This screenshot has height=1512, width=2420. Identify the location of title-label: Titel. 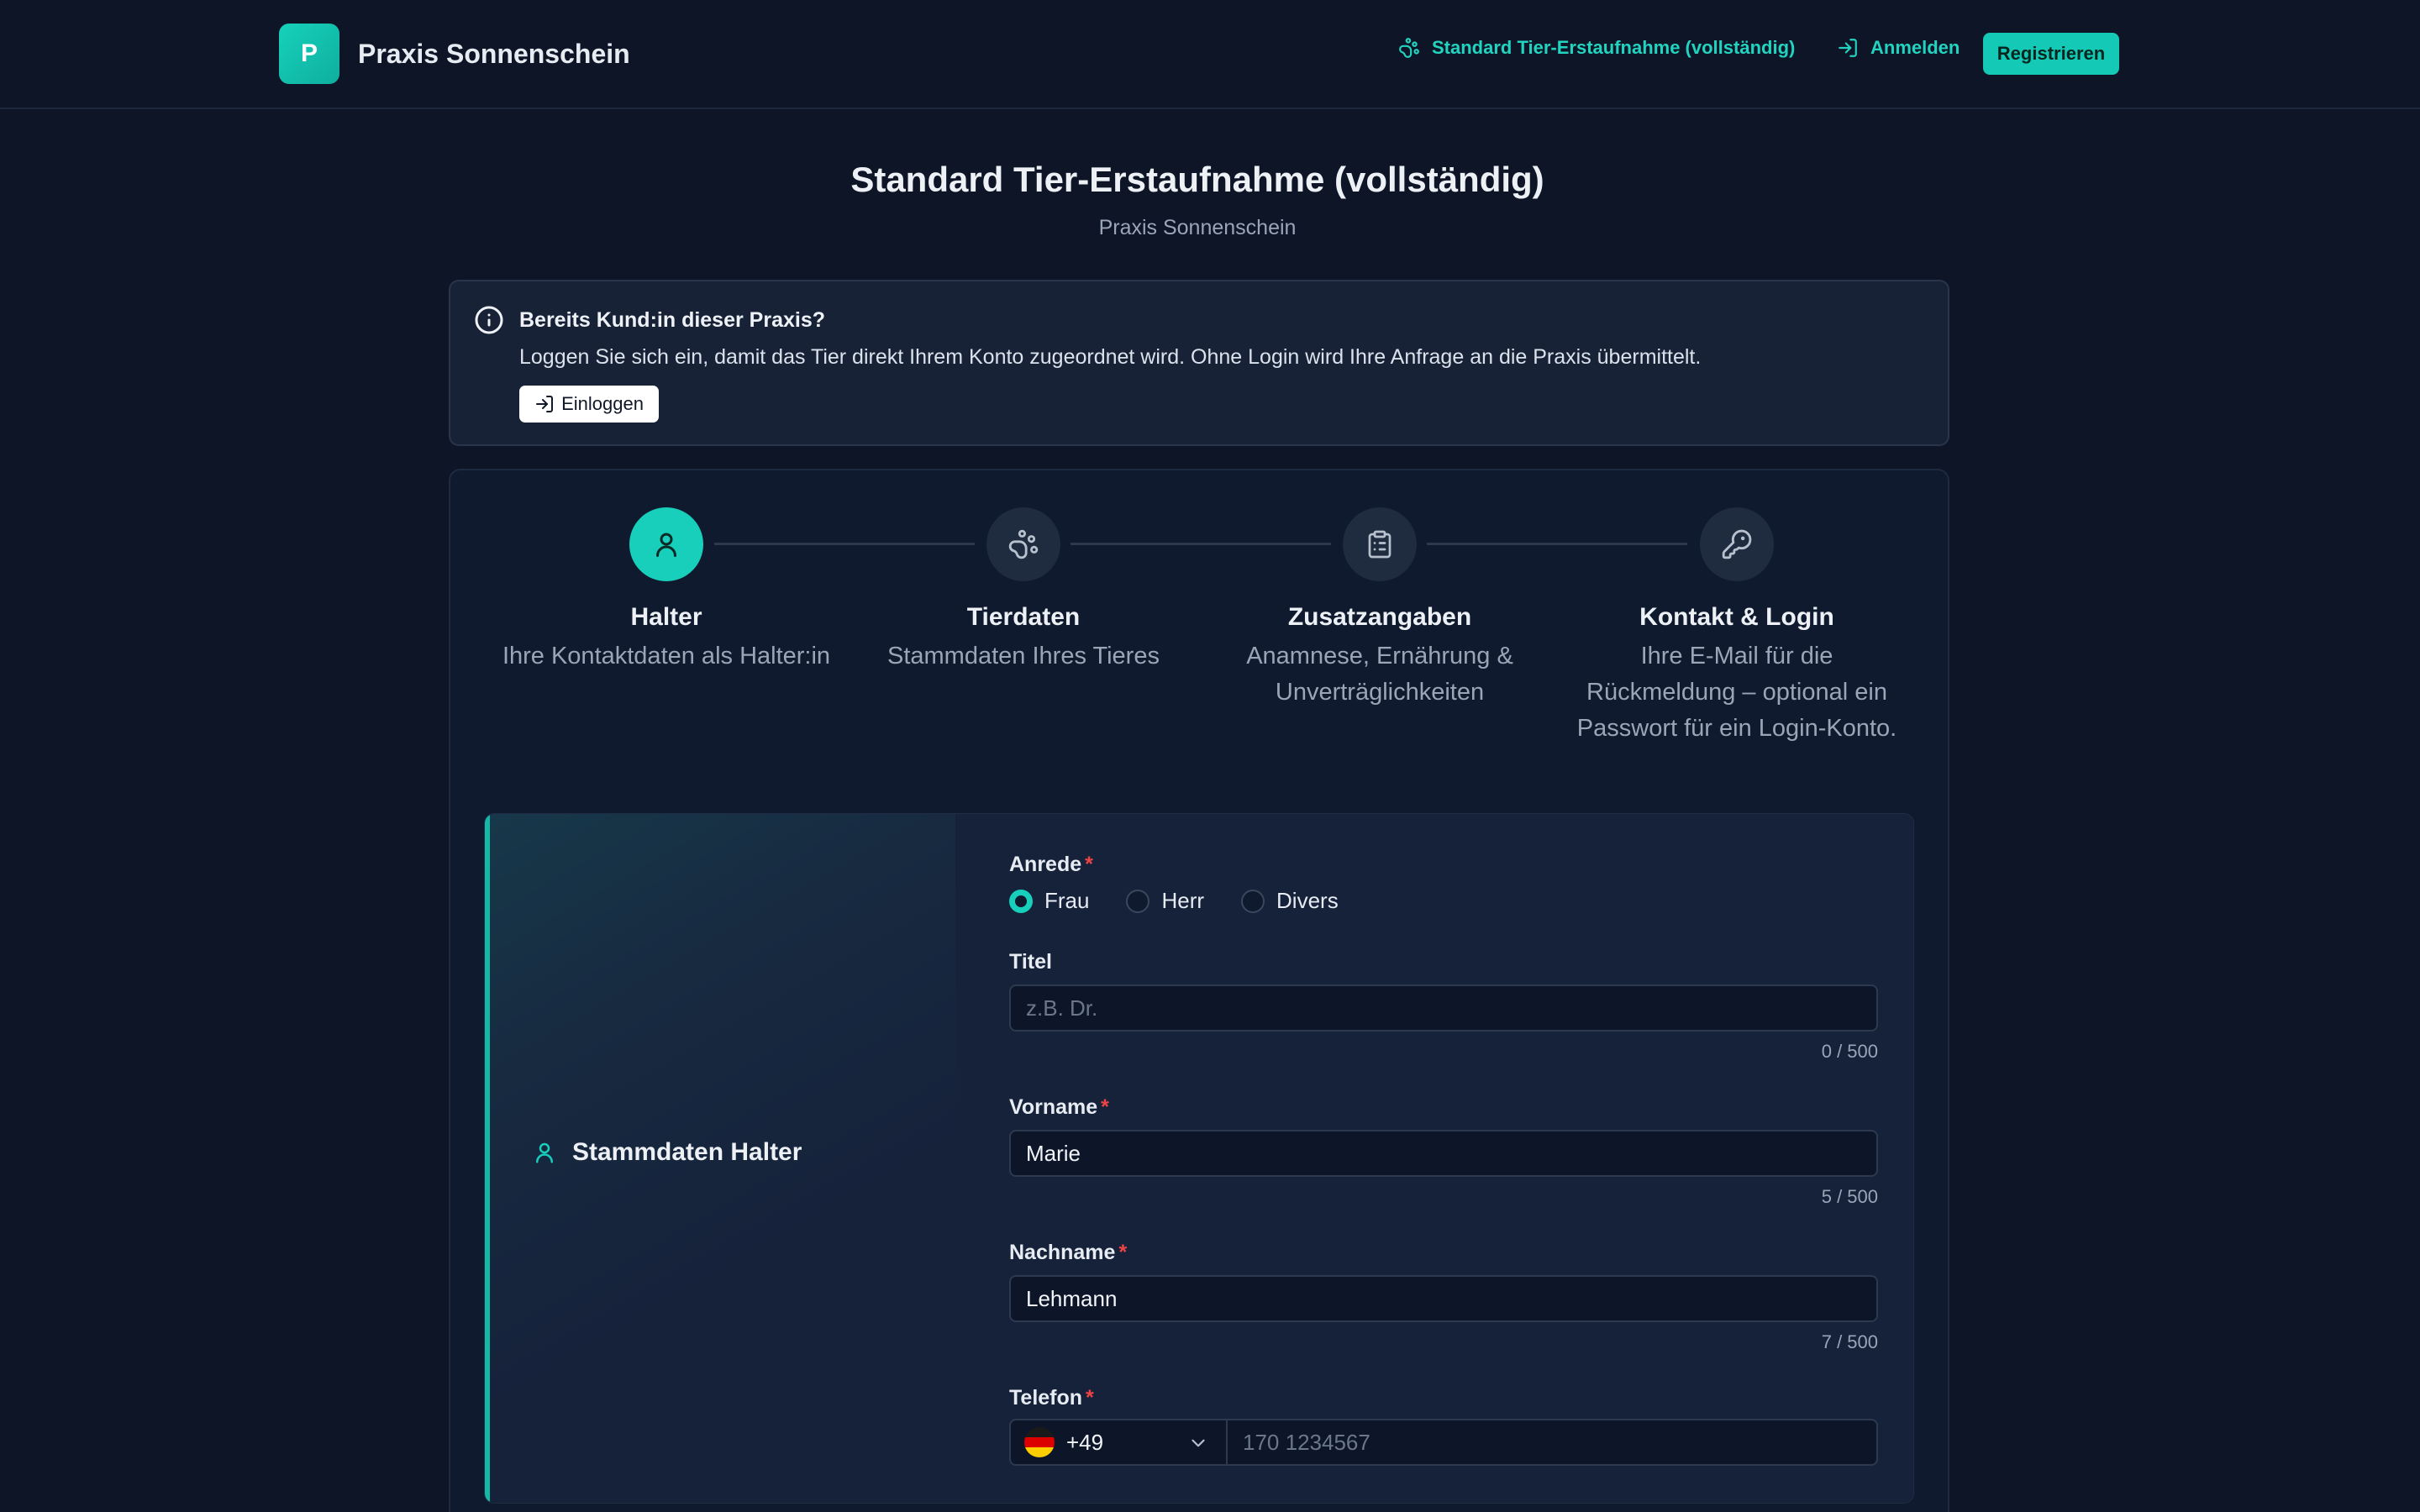
(1030, 962).